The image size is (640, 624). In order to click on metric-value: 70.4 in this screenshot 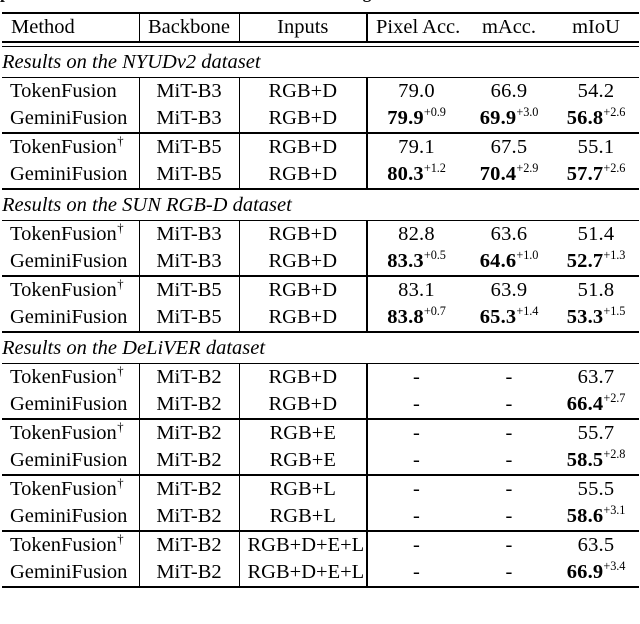, I will do `click(498, 174)`.